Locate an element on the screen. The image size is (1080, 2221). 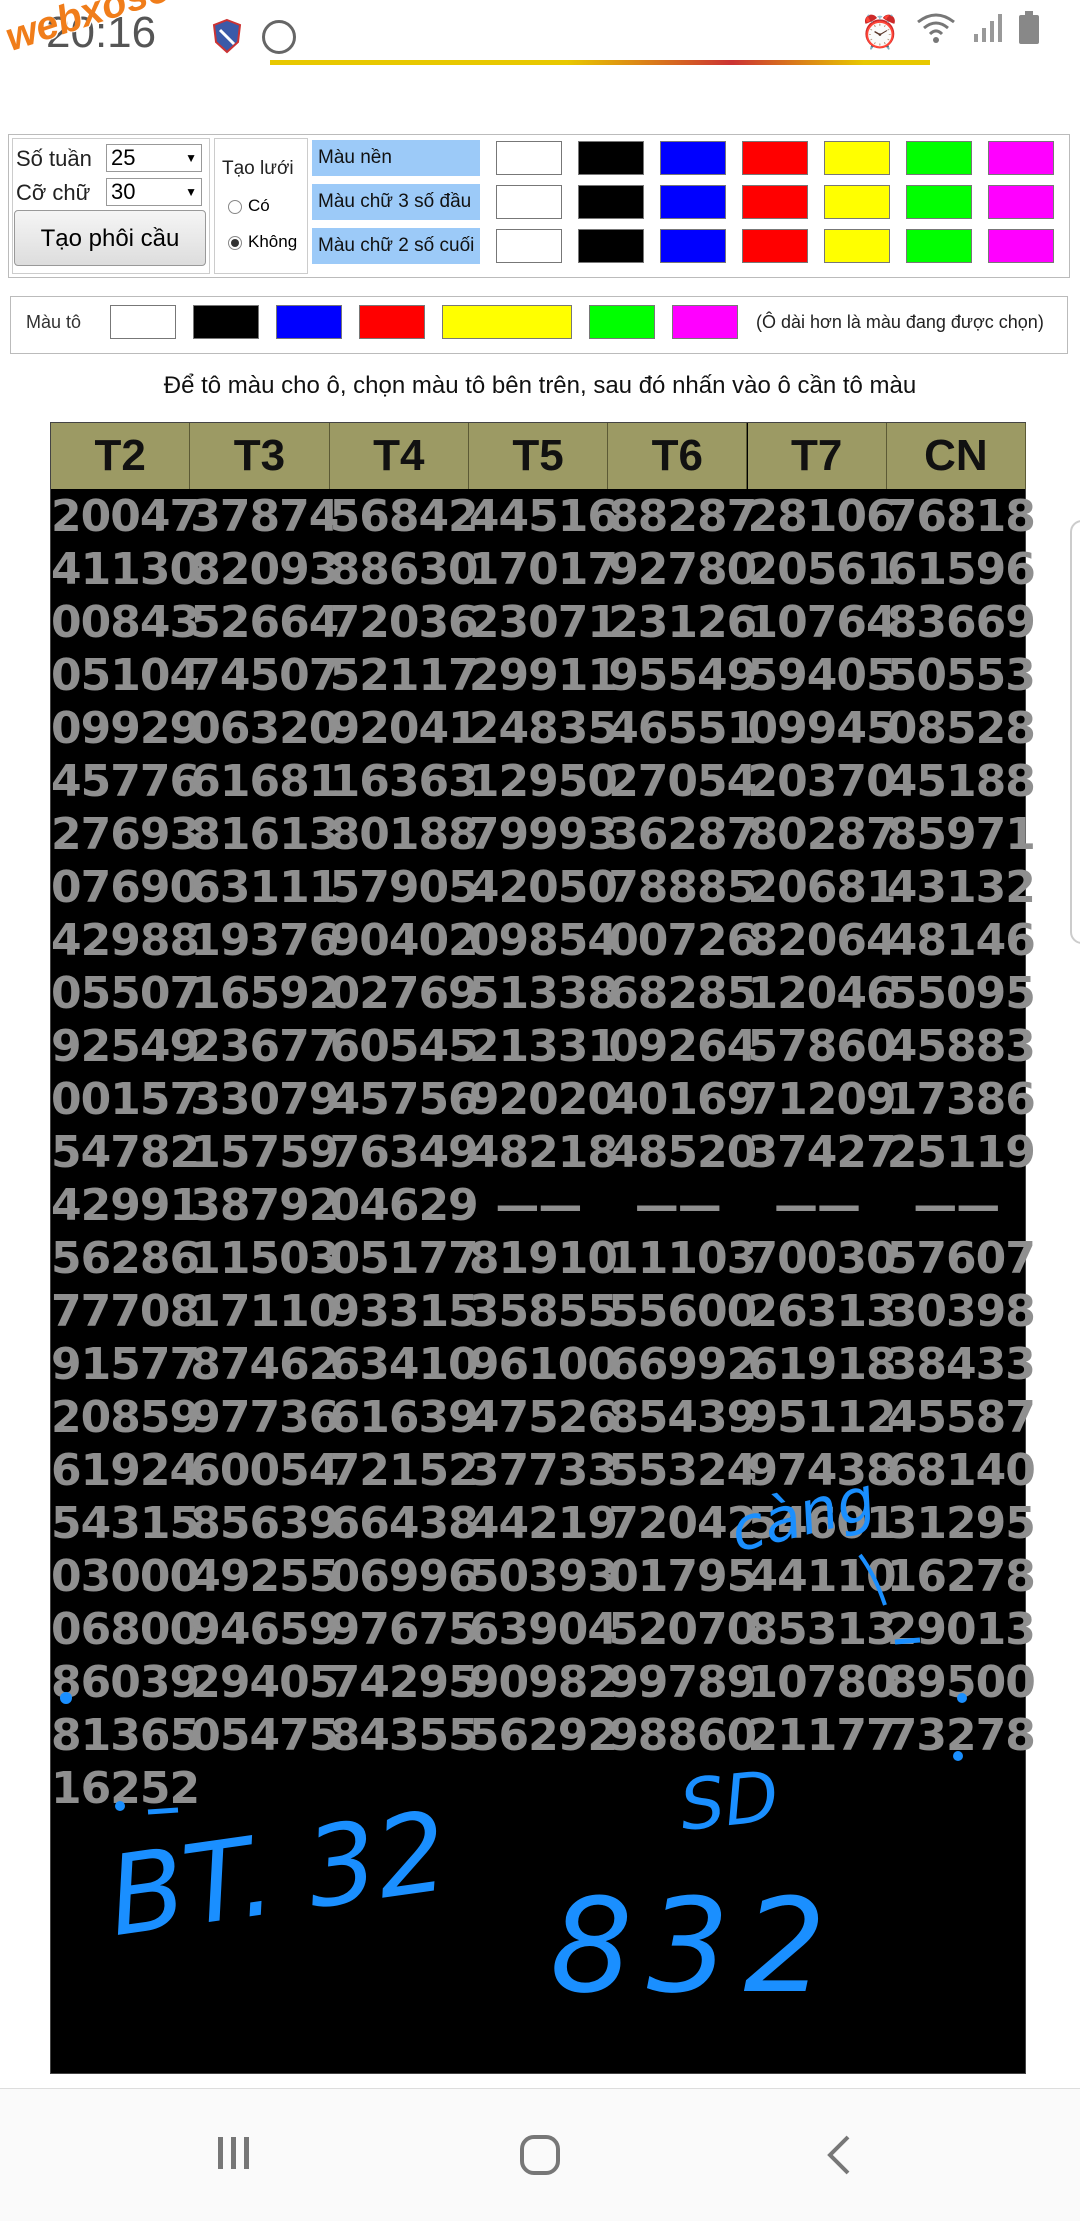
home-icon is located at coordinates (540, 2160).